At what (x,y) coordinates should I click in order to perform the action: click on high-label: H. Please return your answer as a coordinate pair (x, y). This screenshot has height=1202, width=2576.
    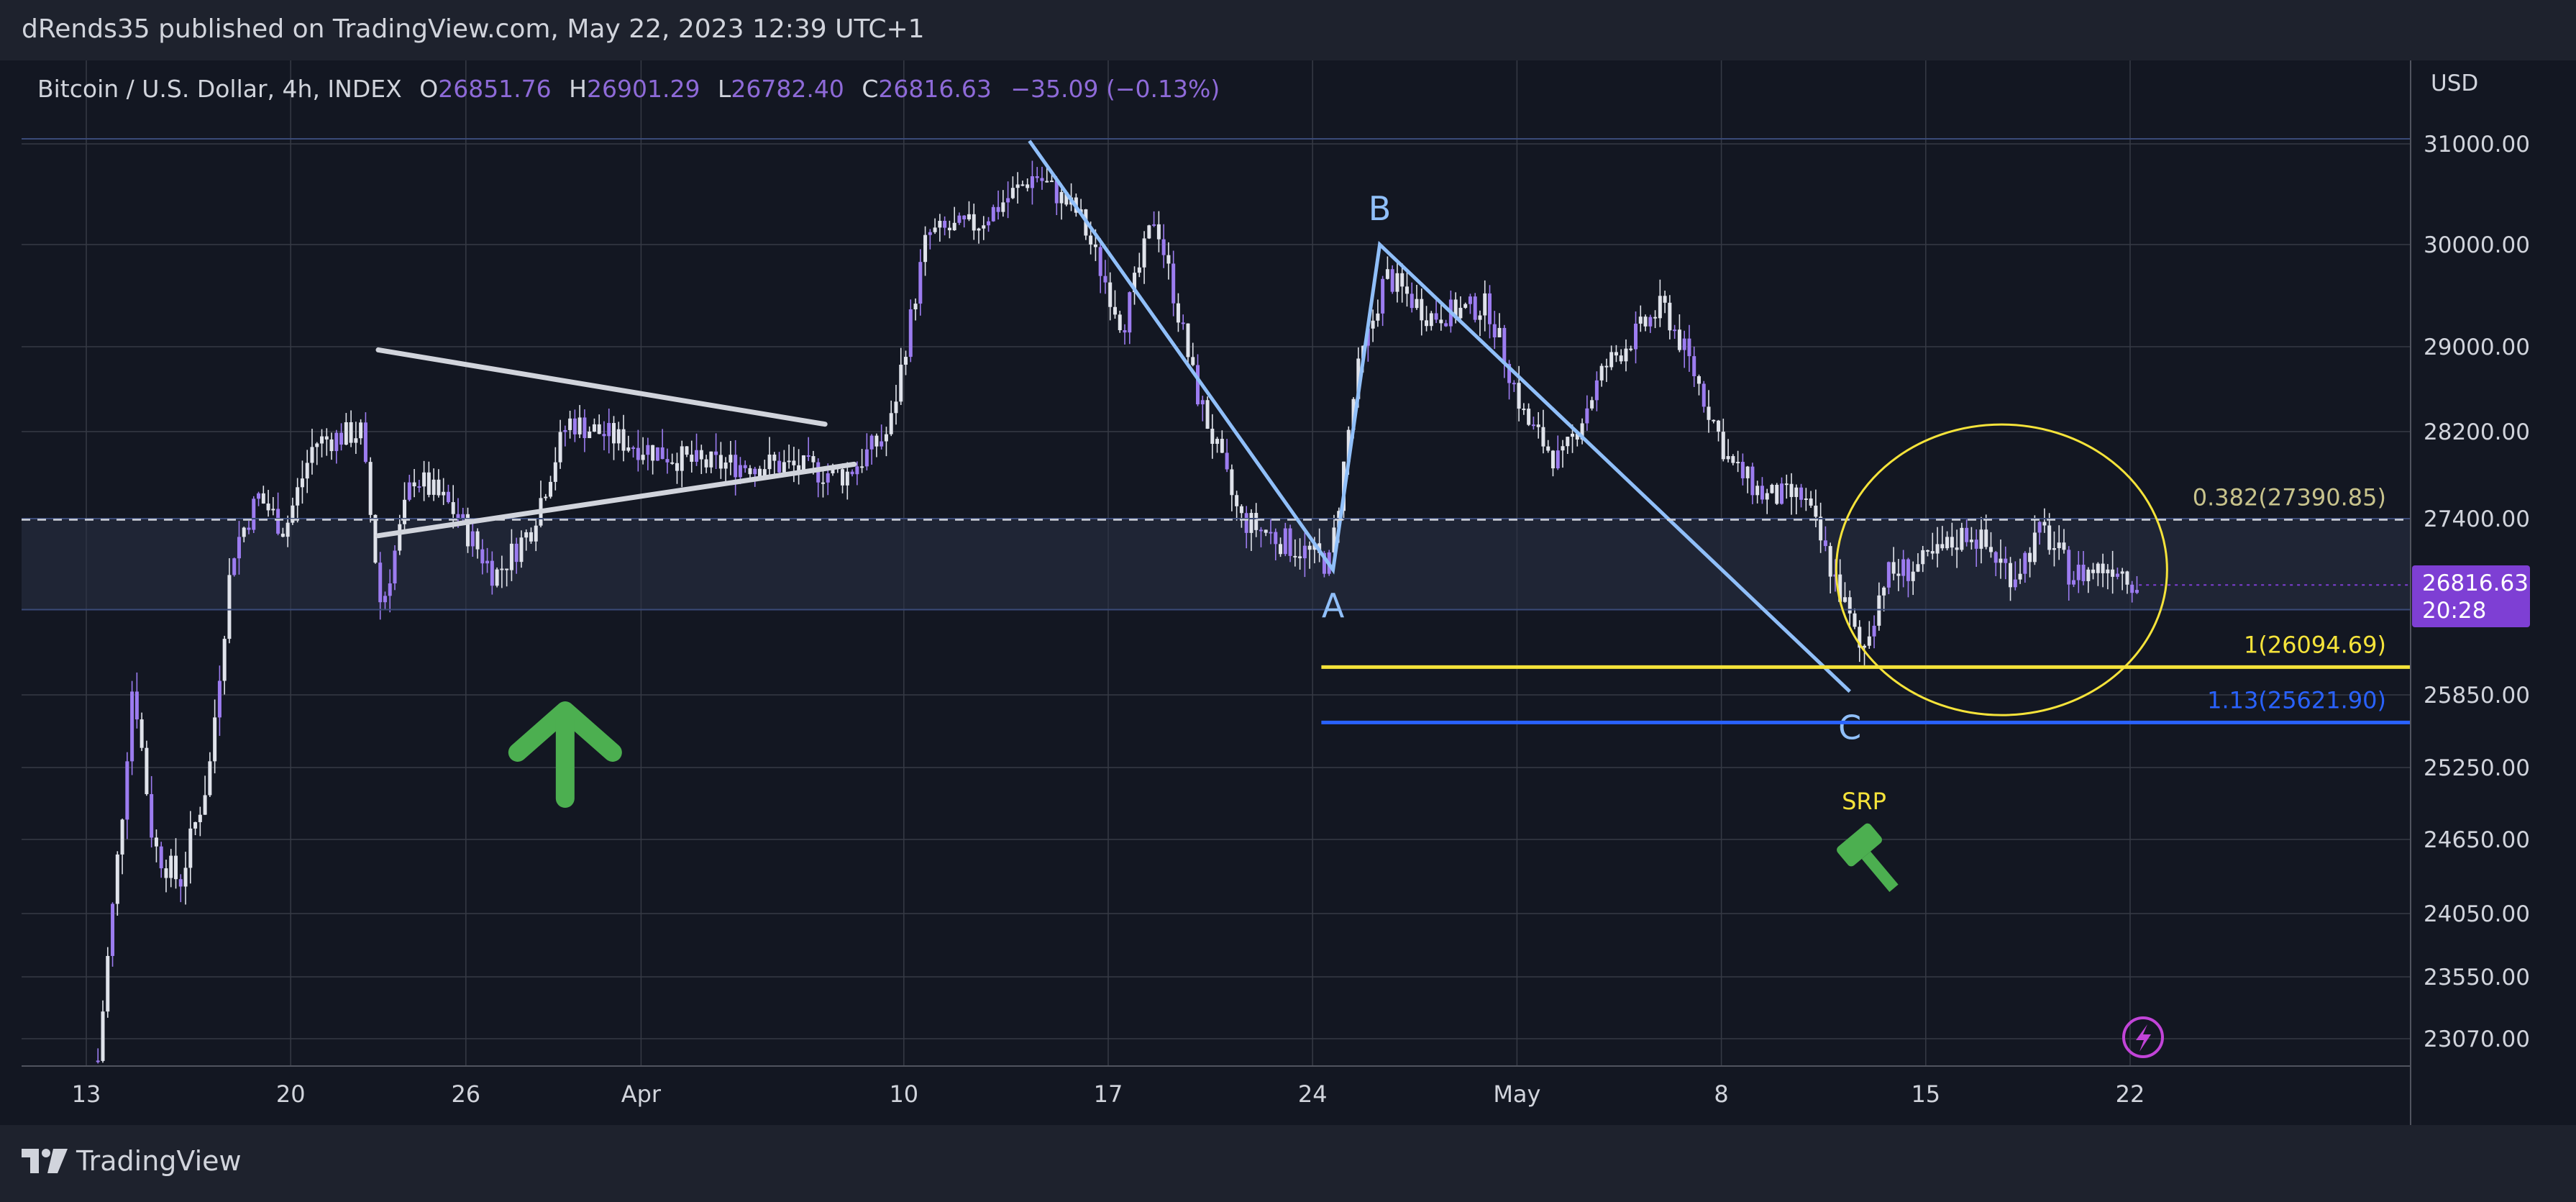
    Looking at the image, I should click on (578, 89).